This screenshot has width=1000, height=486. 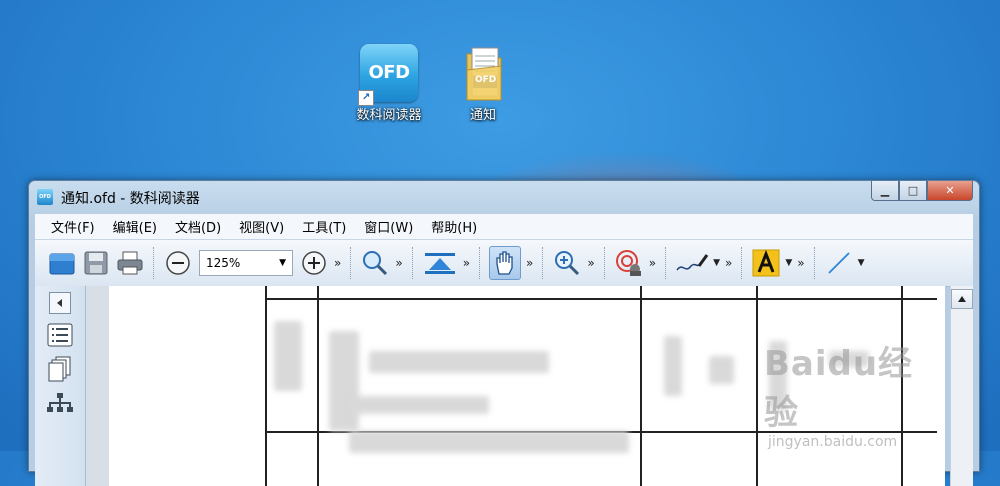 I want to click on text-tool-button, so click(x=766, y=263).